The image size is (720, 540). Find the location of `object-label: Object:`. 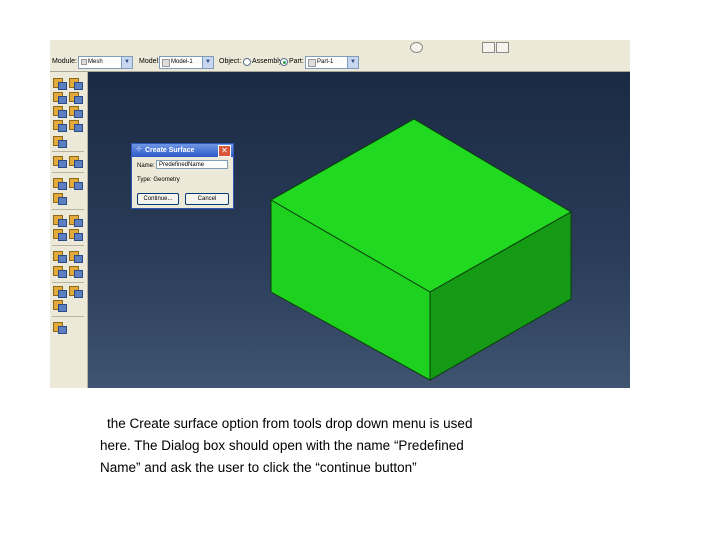

object-label: Object: is located at coordinates (230, 61).